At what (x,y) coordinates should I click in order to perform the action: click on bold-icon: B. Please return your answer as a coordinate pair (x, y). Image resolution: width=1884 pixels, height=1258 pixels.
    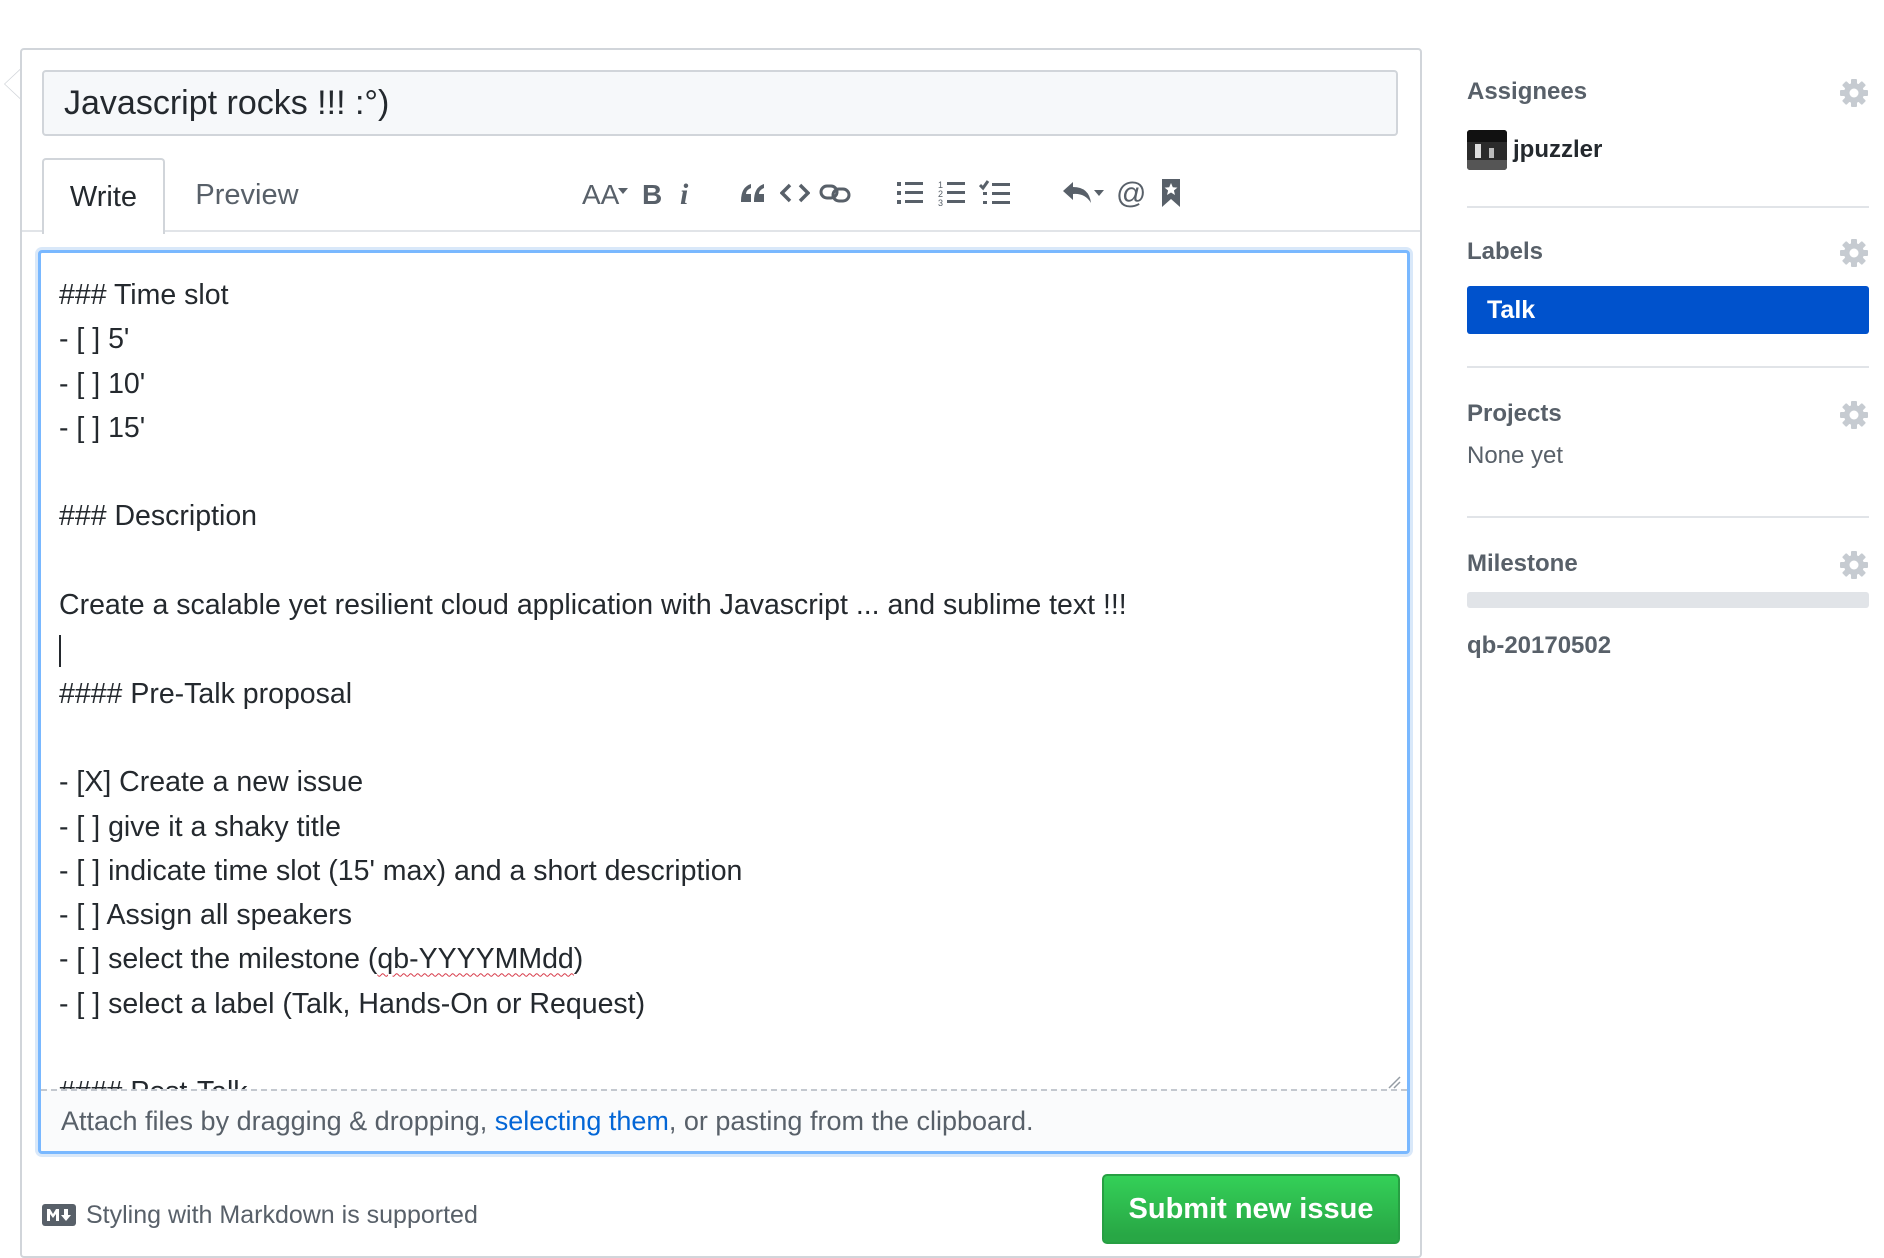
    Looking at the image, I should click on (653, 193).